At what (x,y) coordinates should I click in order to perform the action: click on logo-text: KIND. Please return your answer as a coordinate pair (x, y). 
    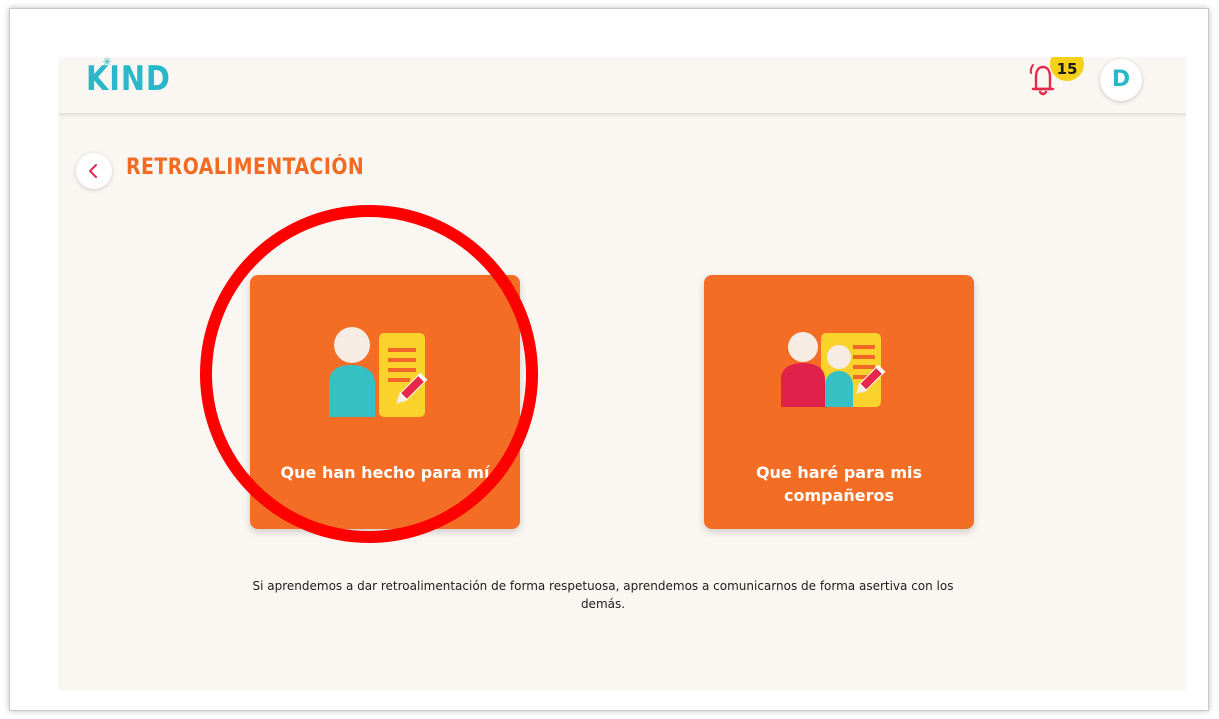
    Looking at the image, I should click on (128, 79).